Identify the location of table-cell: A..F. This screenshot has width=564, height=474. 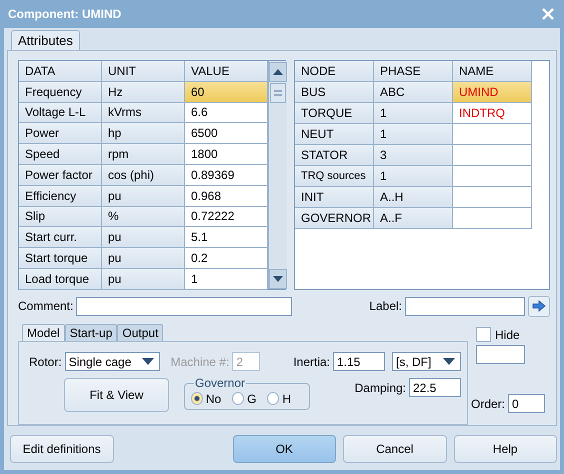
(413, 218).